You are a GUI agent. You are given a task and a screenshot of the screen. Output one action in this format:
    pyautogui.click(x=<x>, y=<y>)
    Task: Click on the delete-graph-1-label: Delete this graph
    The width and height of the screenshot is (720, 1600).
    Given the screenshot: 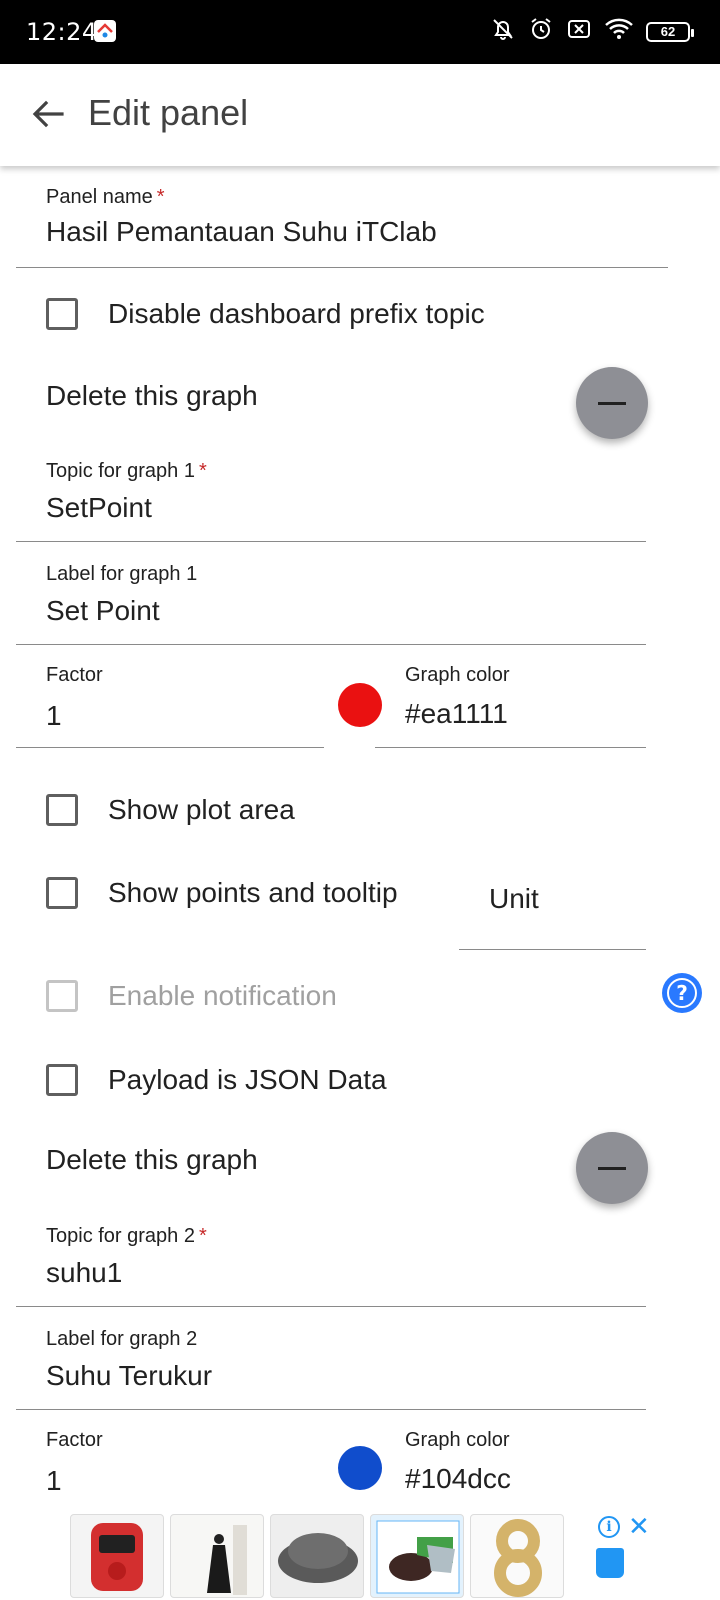 What is the action you would take?
    pyautogui.click(x=152, y=395)
    